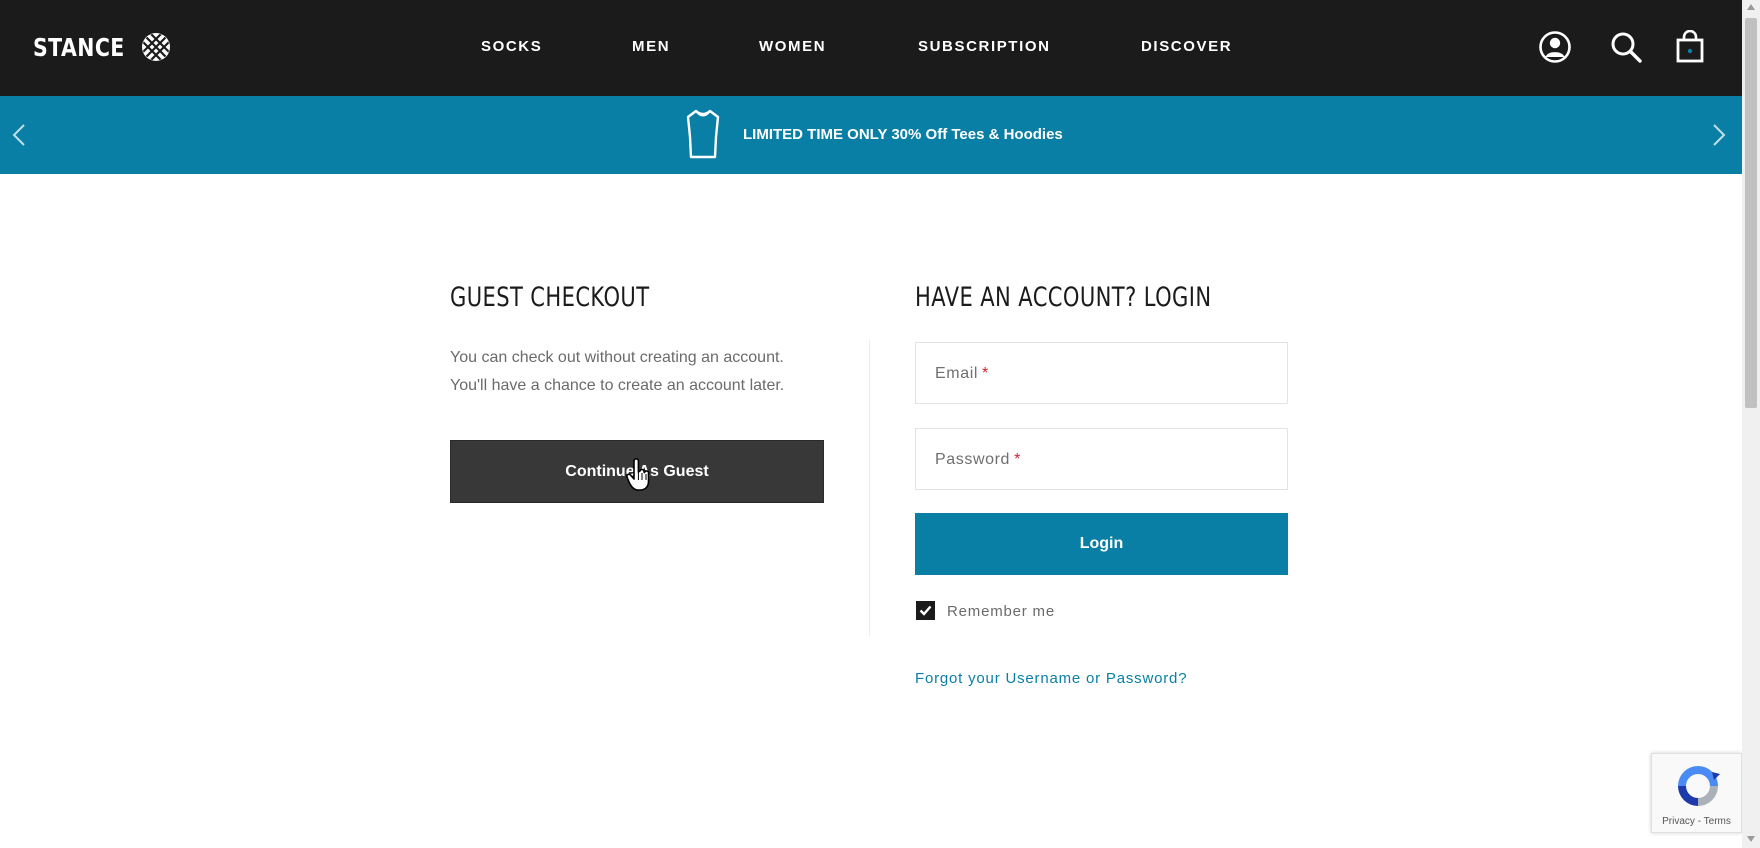 The height and width of the screenshot is (848, 1760). What do you see at coordinates (1186, 46) in the screenshot?
I see `nav-discover: DISCOVER` at bounding box center [1186, 46].